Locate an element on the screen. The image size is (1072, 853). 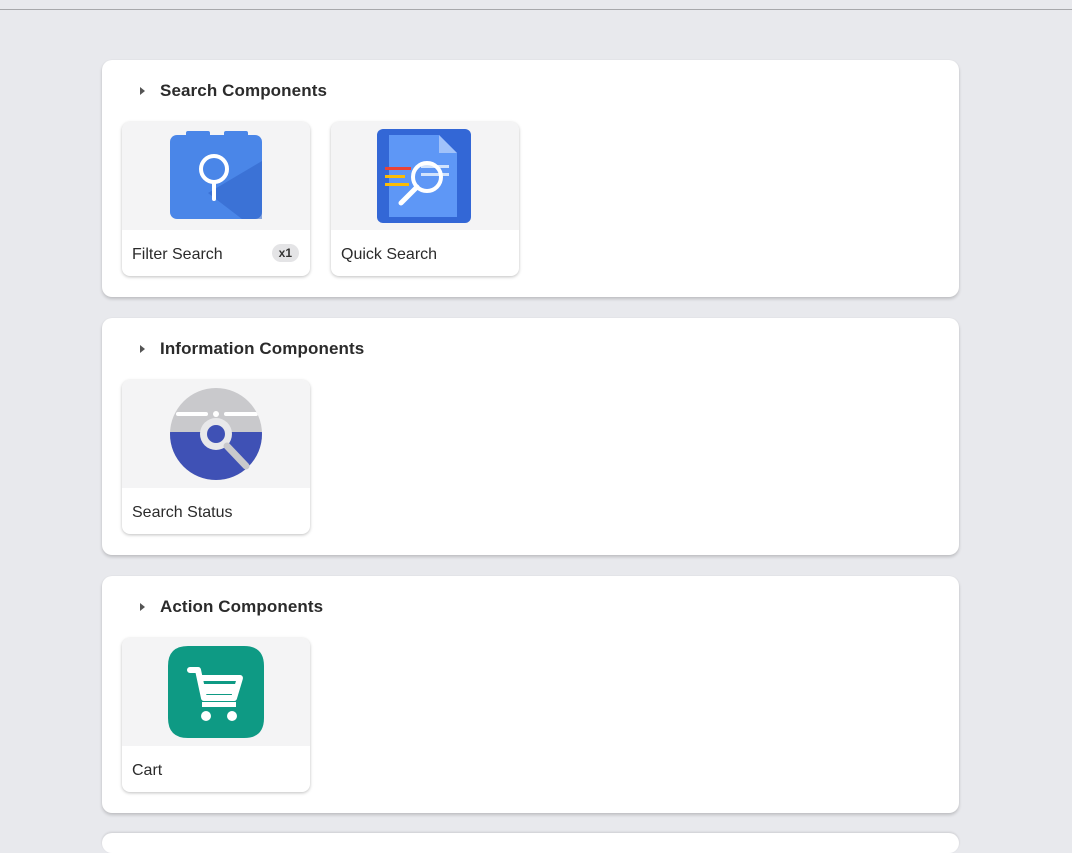
component-card-search-status: Search Status is located at coordinates (216, 457).